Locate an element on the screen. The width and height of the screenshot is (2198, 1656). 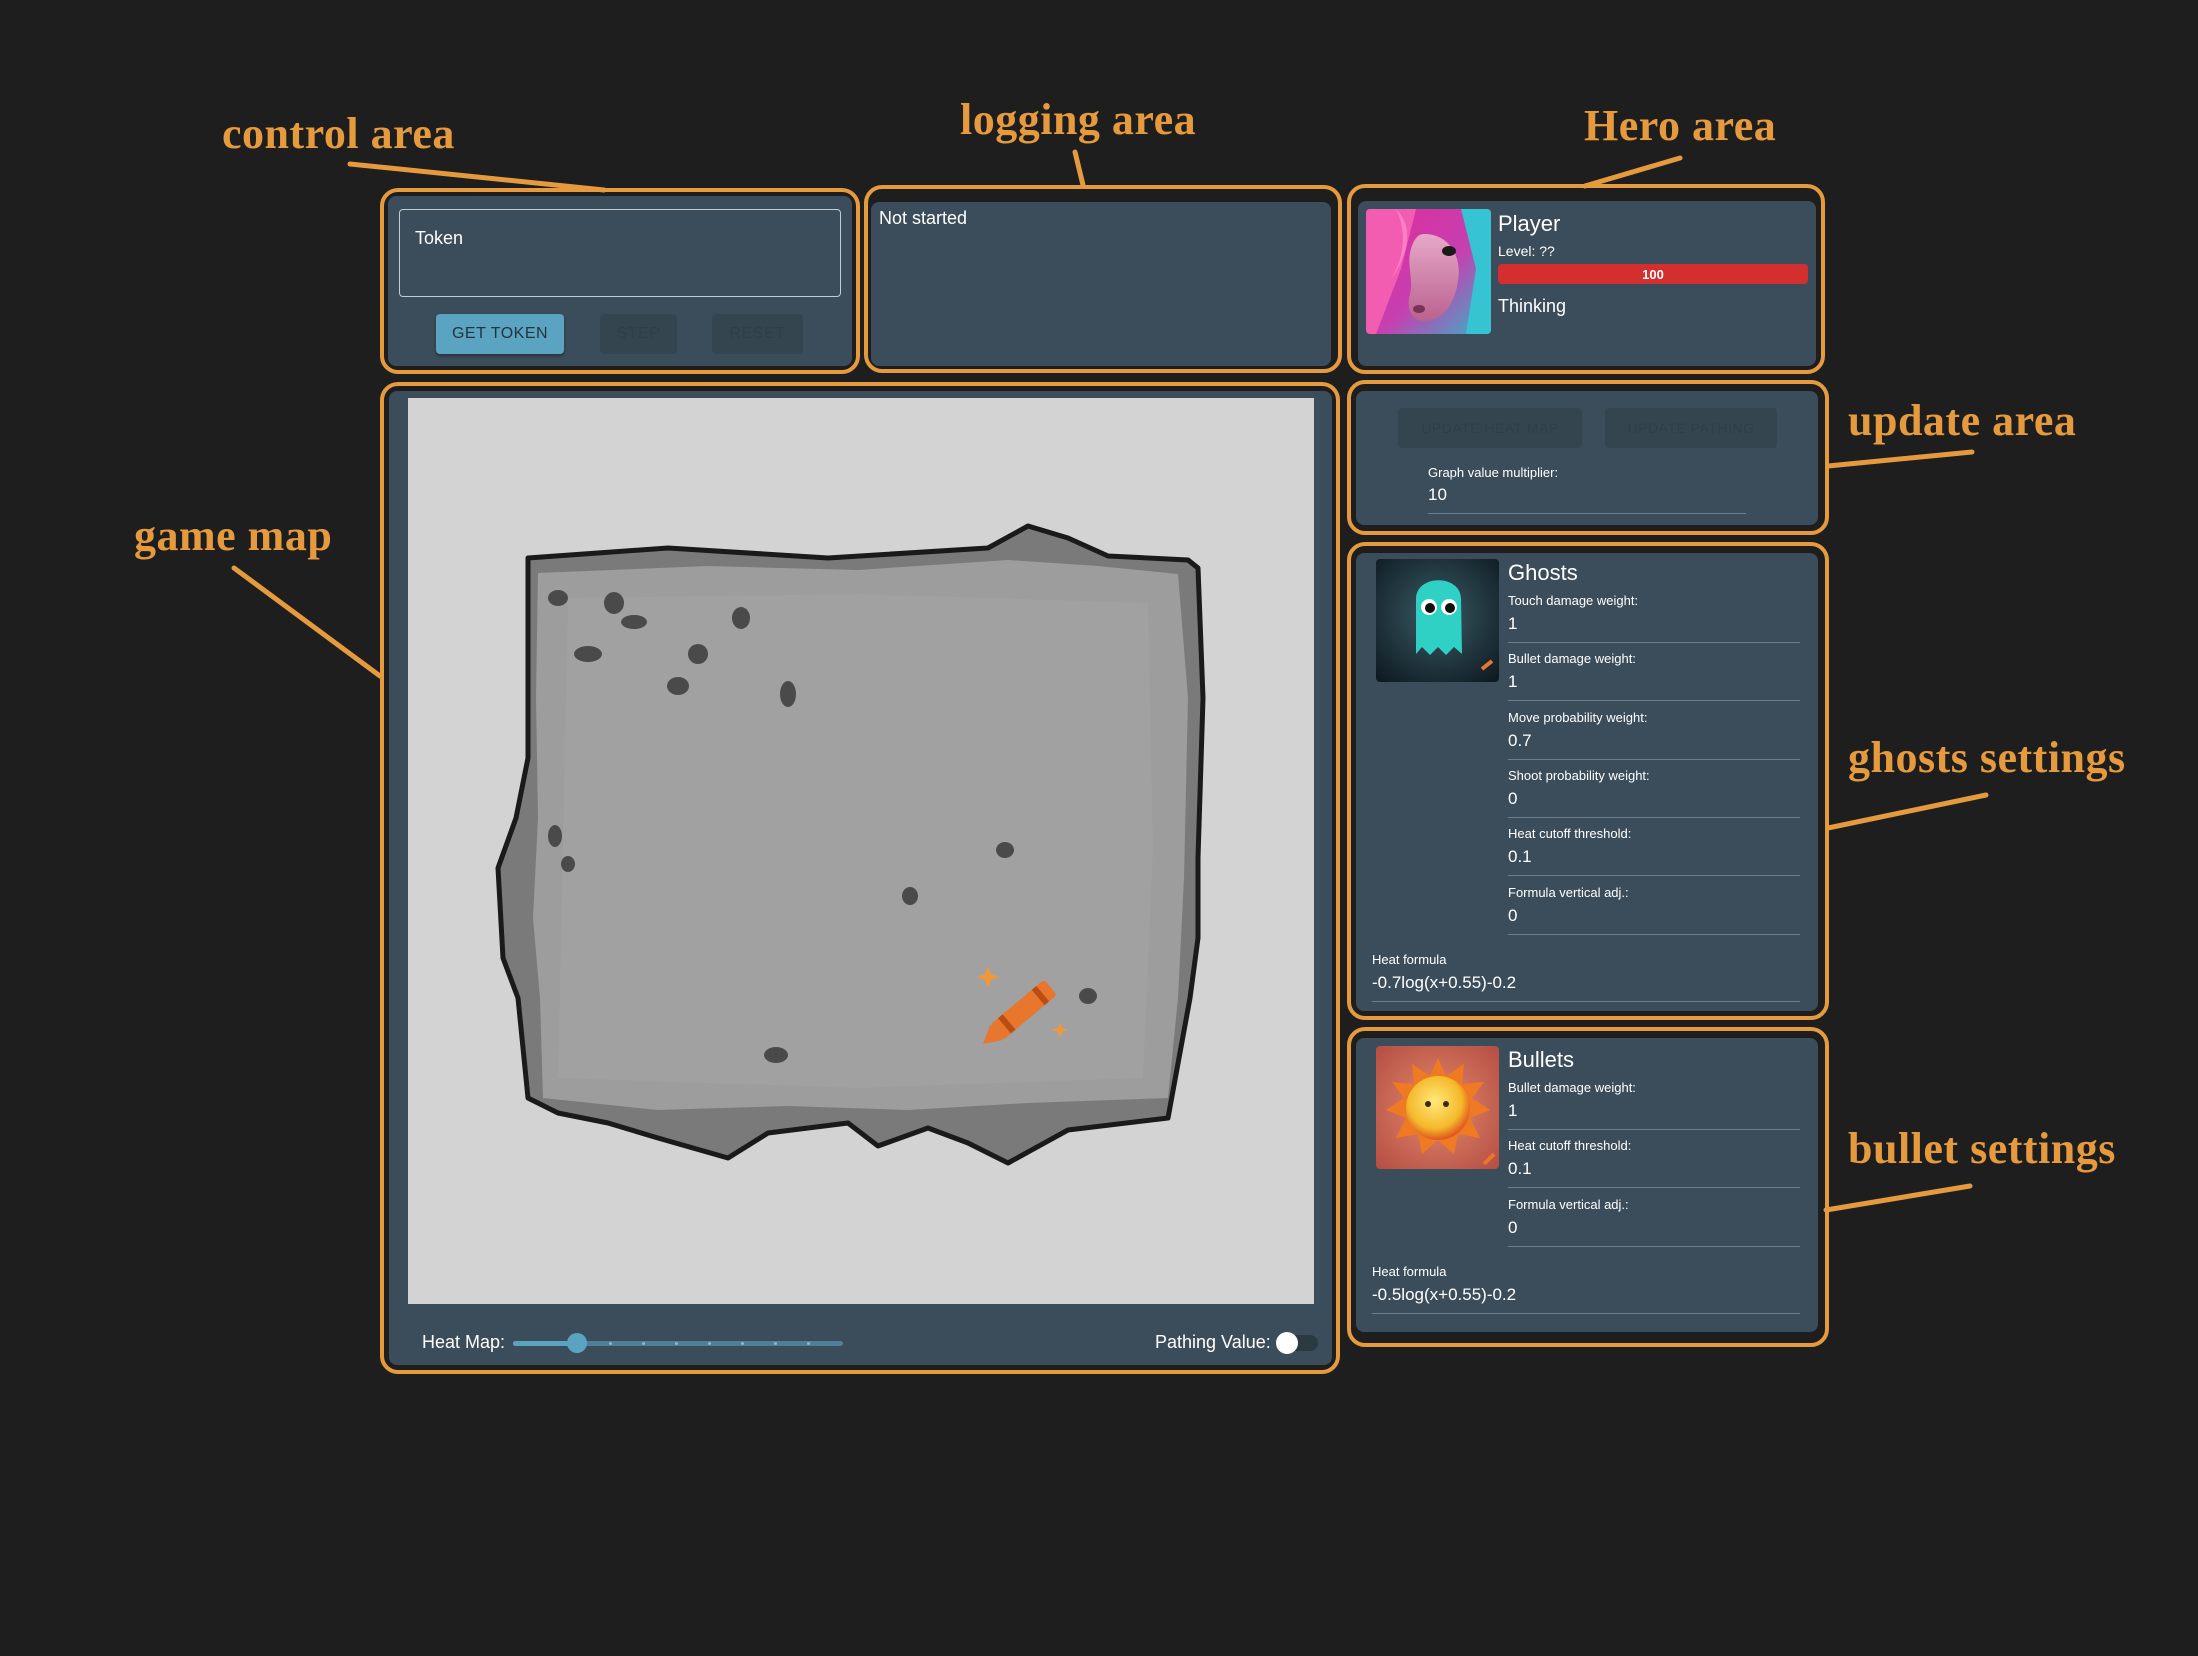
ghost-avatar is located at coordinates (1437, 620).